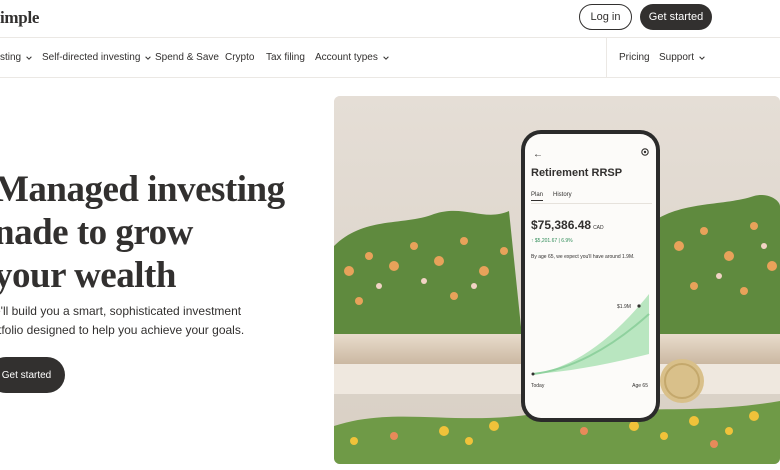  Describe the element at coordinates (591, 197) in the screenshot. I see `account-tabs: Plan History` at that location.